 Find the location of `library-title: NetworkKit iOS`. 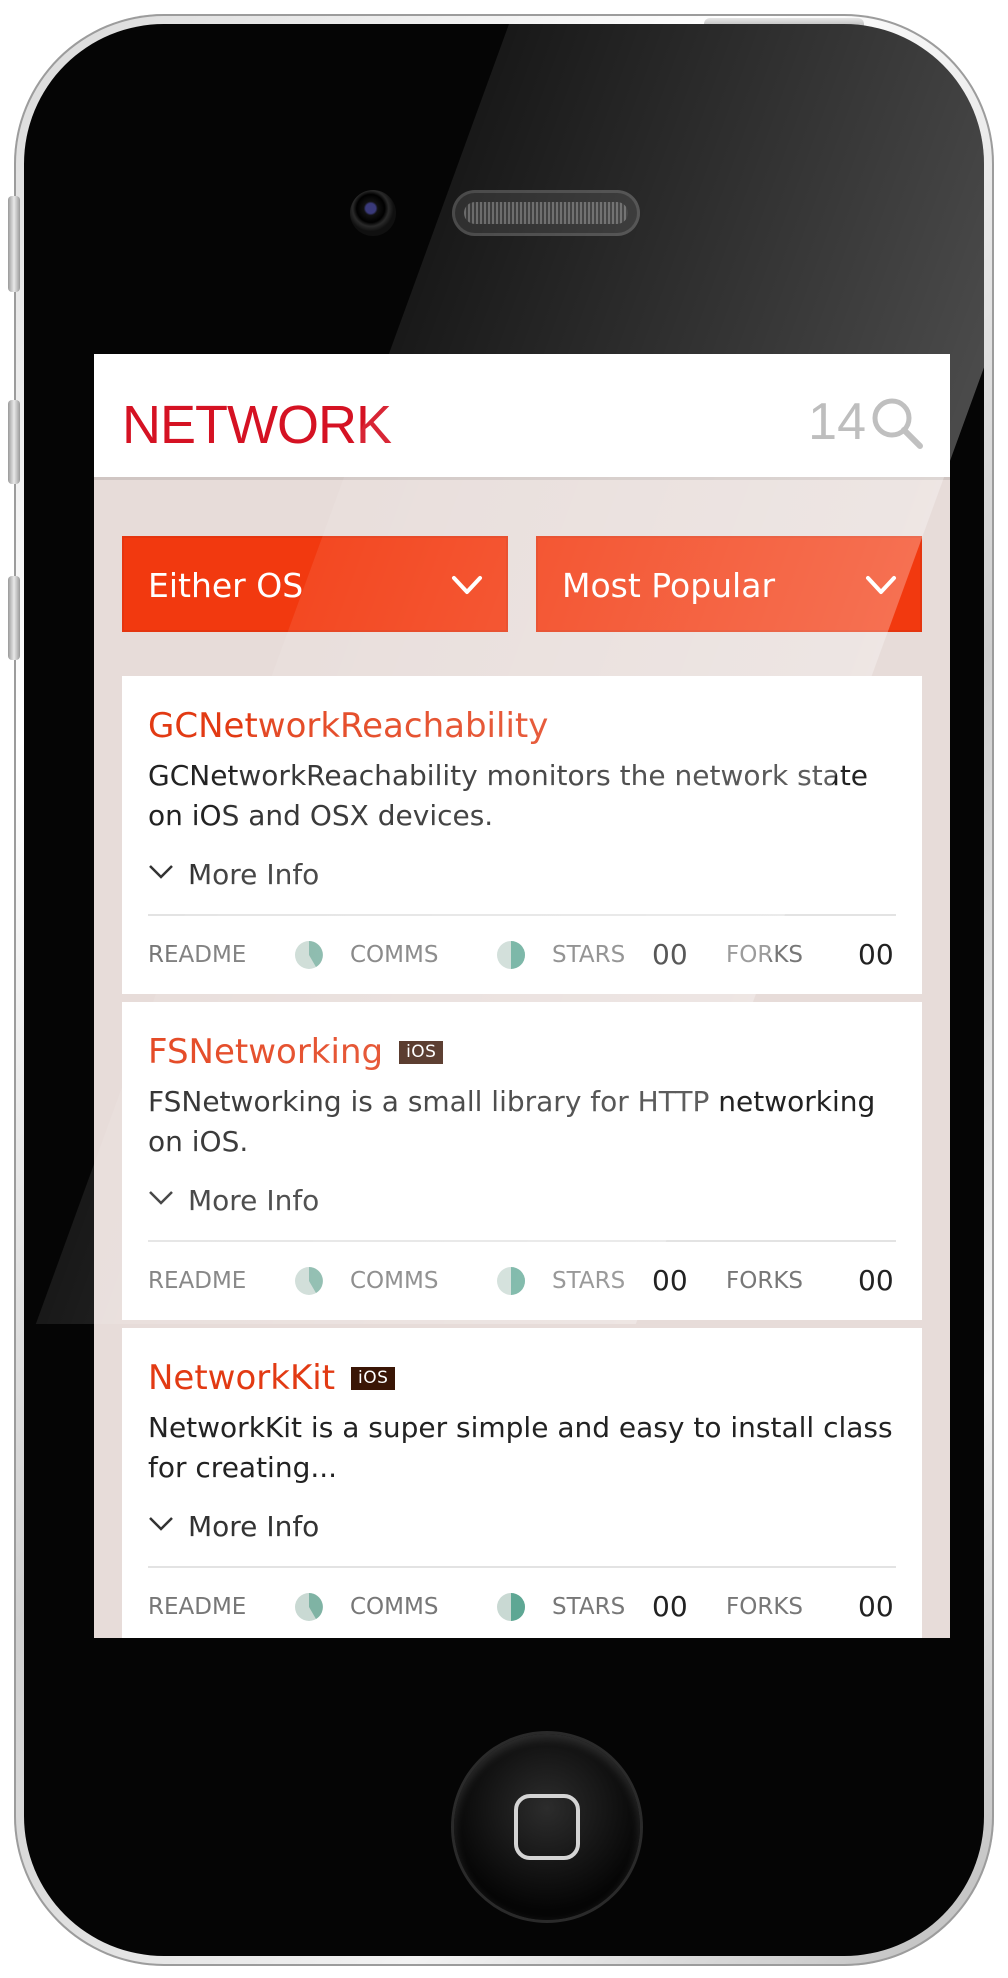

library-title: NetworkKit iOS is located at coordinates (272, 1378).